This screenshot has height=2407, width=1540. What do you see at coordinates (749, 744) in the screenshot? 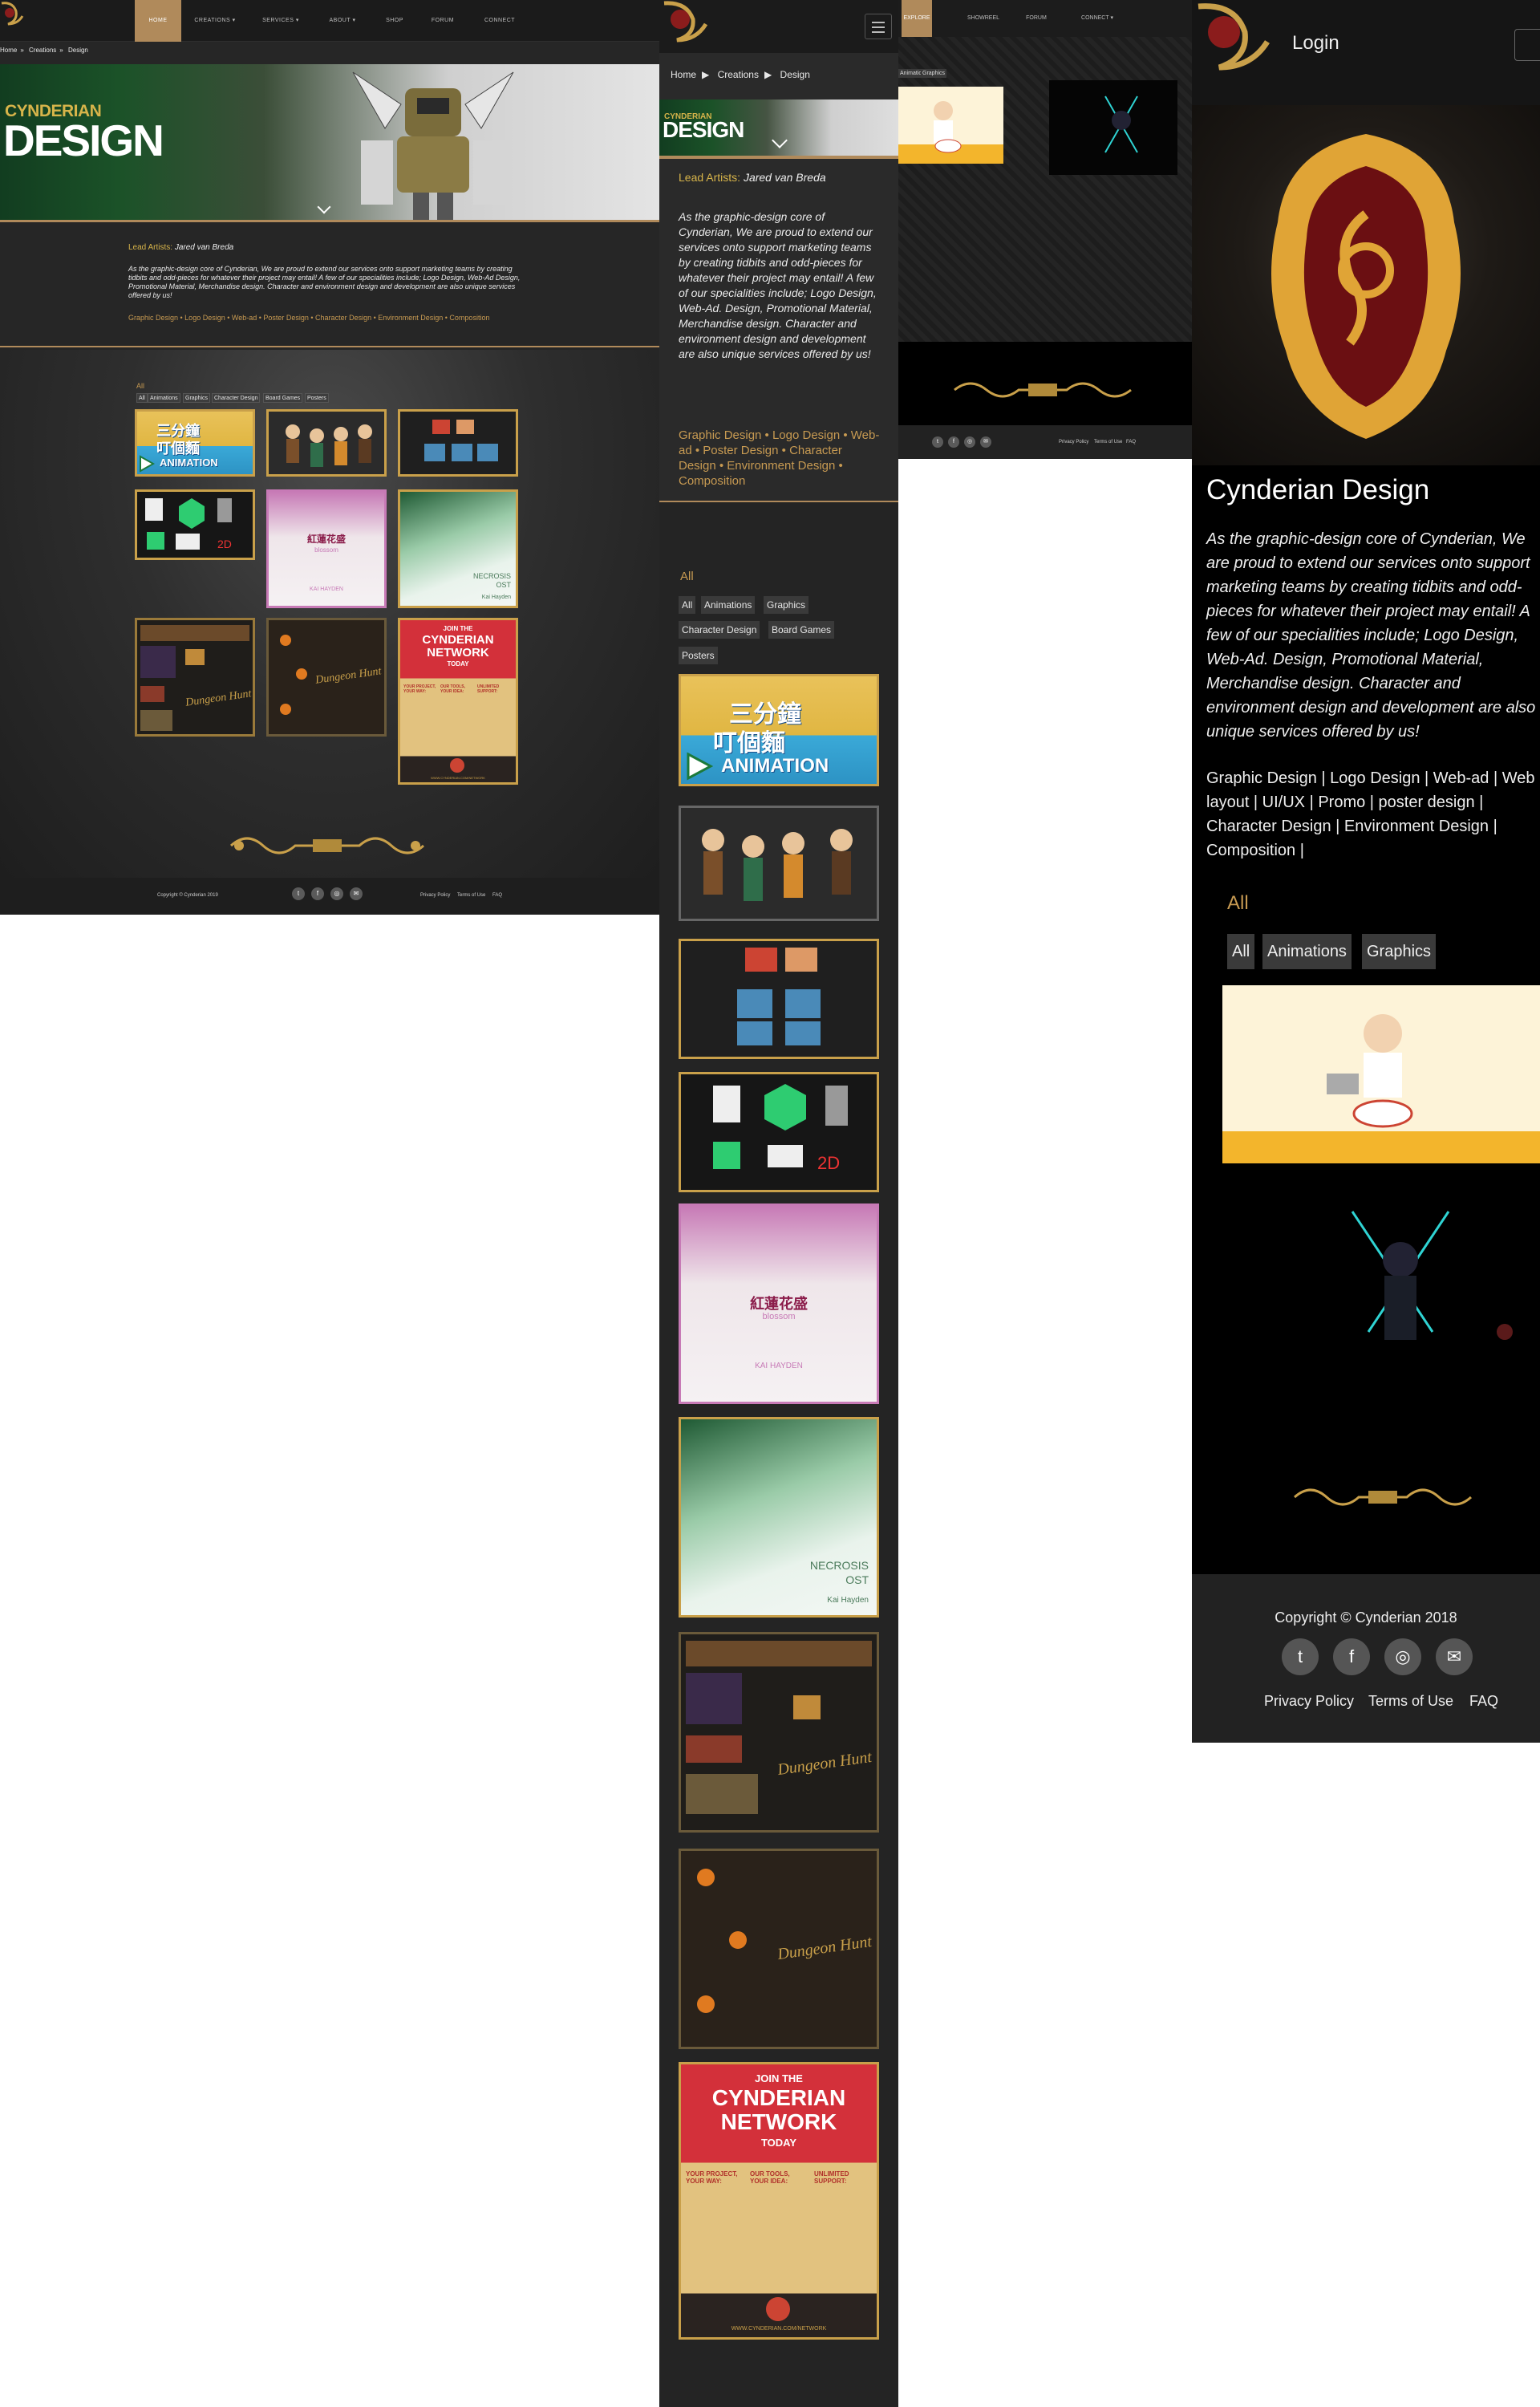
I see `thumb-text: 叮個麵` at bounding box center [749, 744].